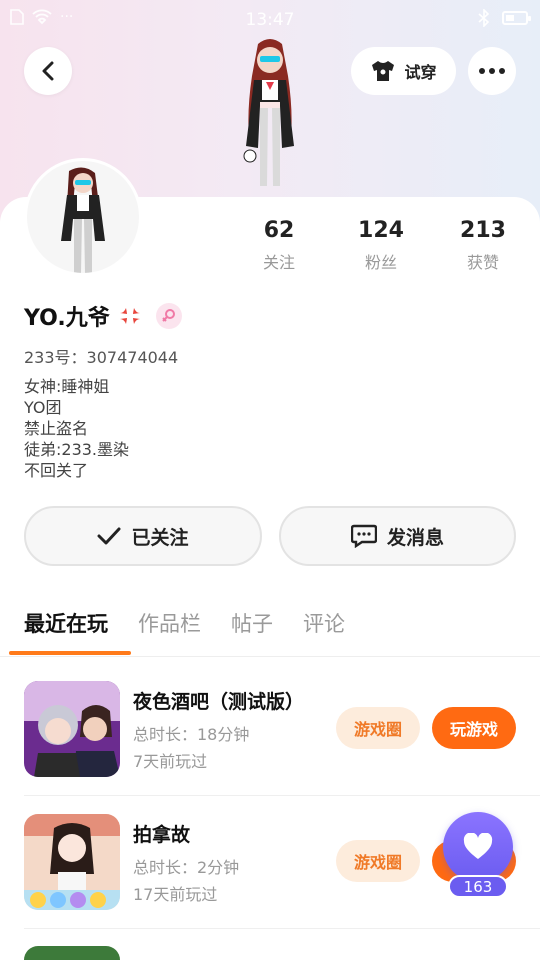  I want to click on bio-line: 女神:睡神姐, so click(67, 386).